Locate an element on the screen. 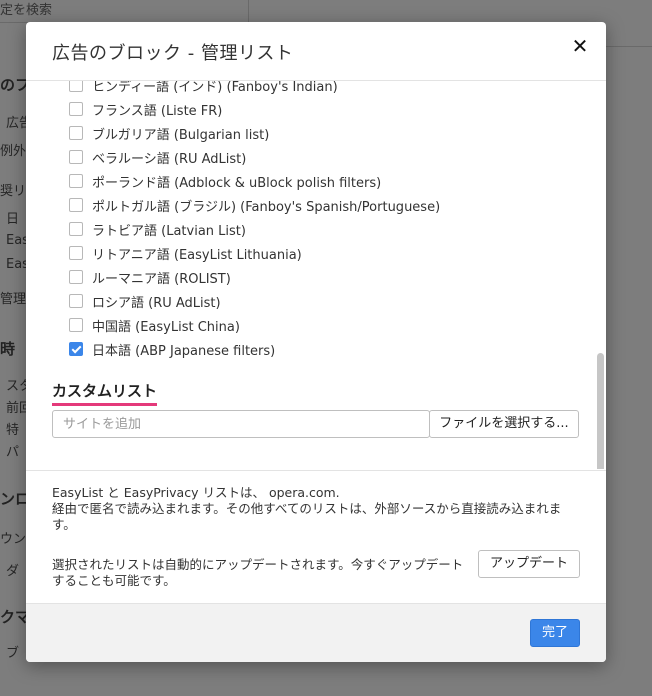 The width and height of the screenshot is (652, 696). filter-list-item: フランス語 (Liste FR) is located at coordinates (254, 109).